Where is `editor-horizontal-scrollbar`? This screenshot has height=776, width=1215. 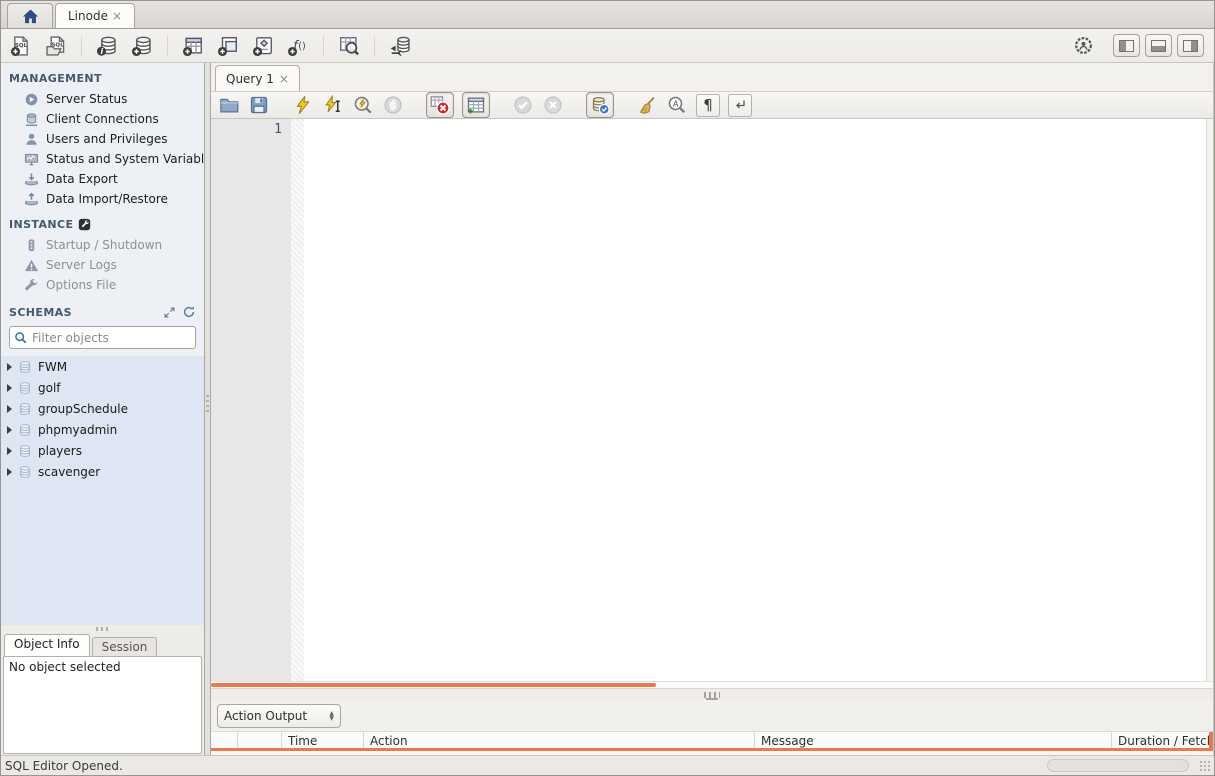
editor-horizontal-scrollbar is located at coordinates (712, 684).